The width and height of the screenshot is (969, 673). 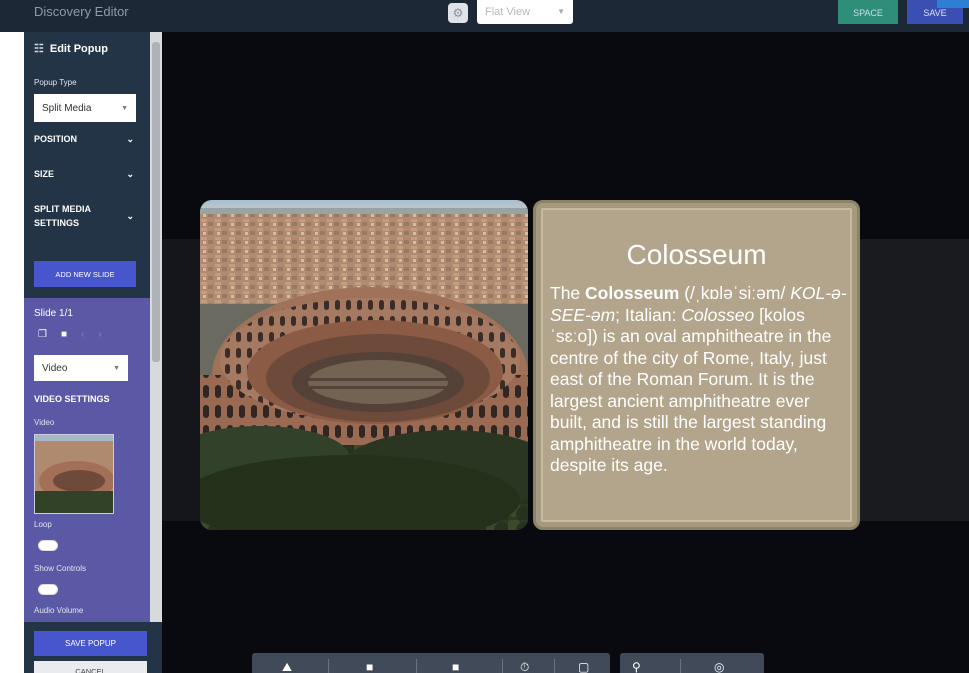 What do you see at coordinates (369, 667) in the screenshot?
I see `square-media-icon: ■` at bounding box center [369, 667].